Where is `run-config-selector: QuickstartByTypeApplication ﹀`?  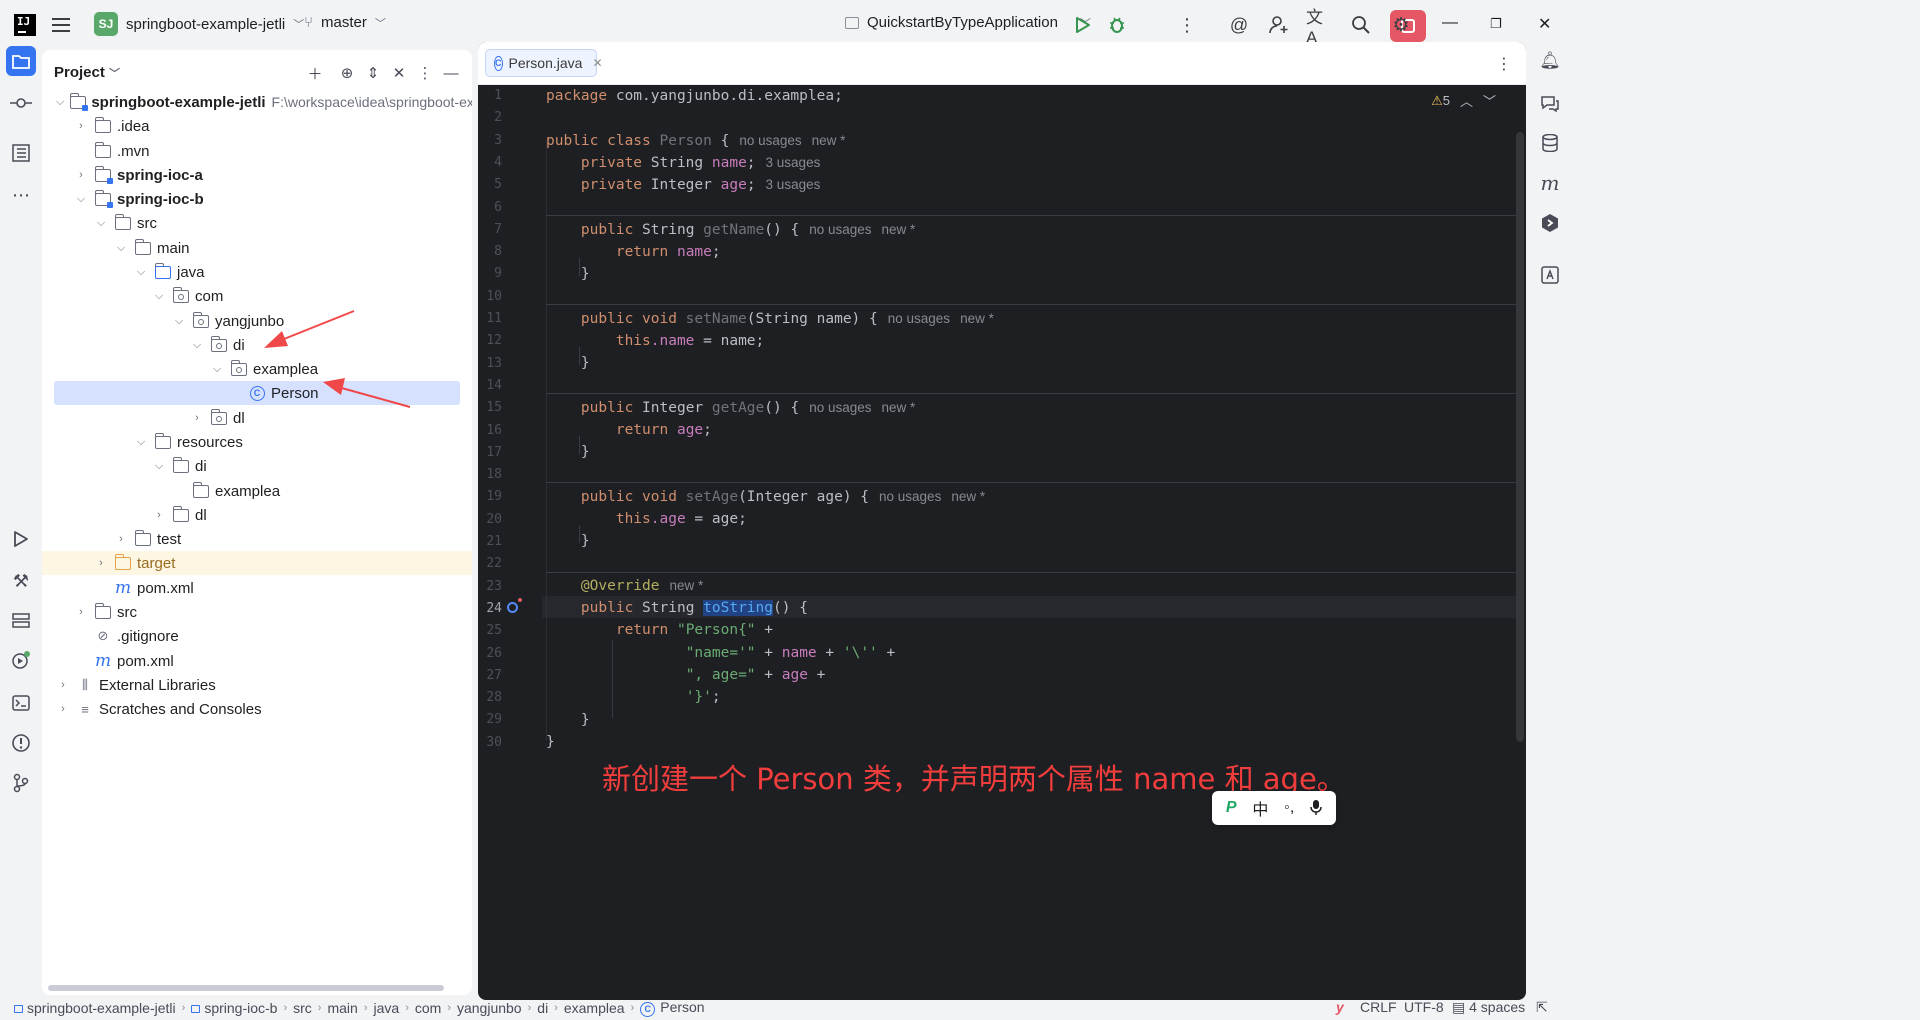
run-config-selector: QuickstartByTypeApplication ﹀ is located at coordinates (968, 22).